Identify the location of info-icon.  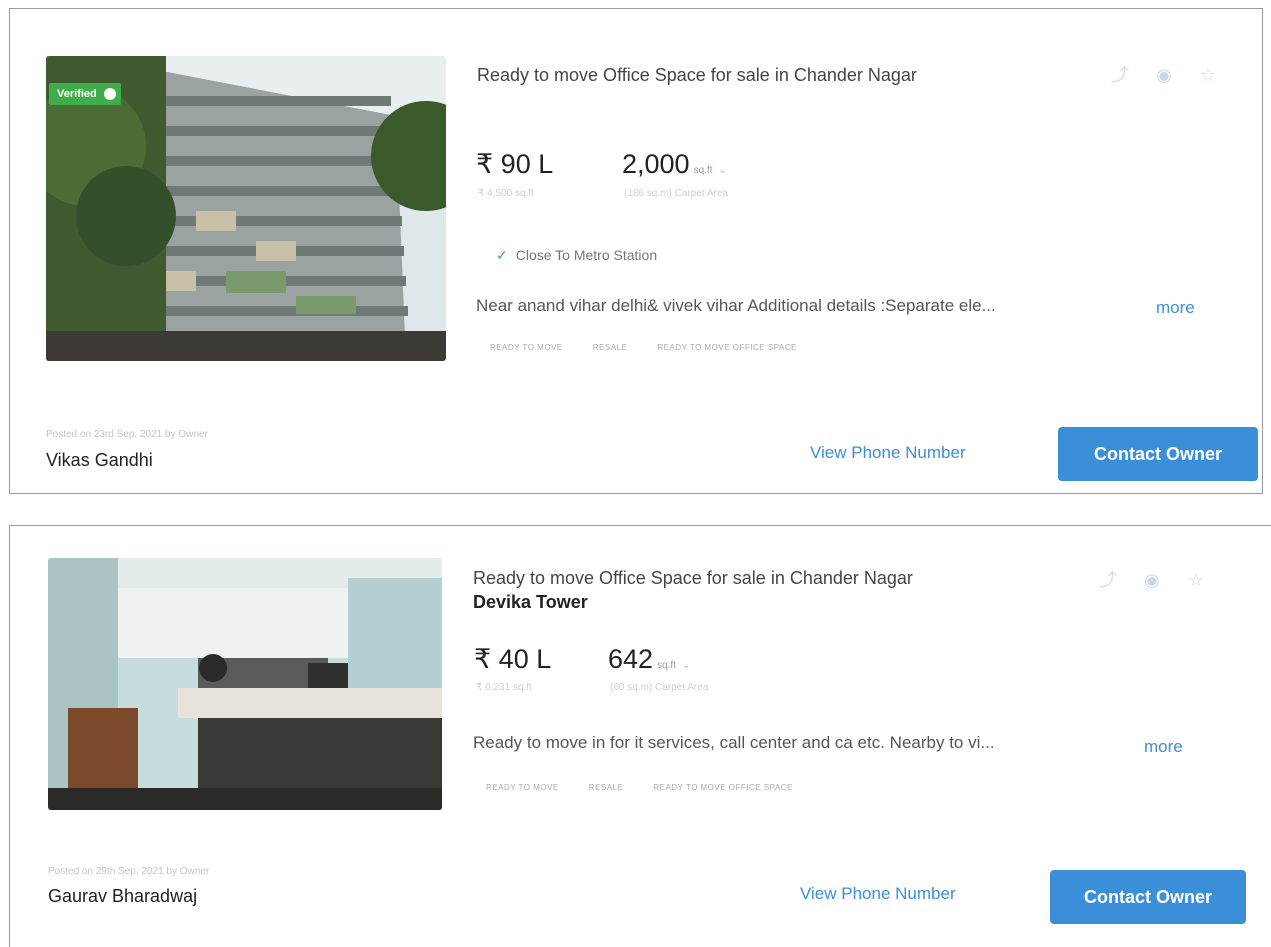
(109, 94).